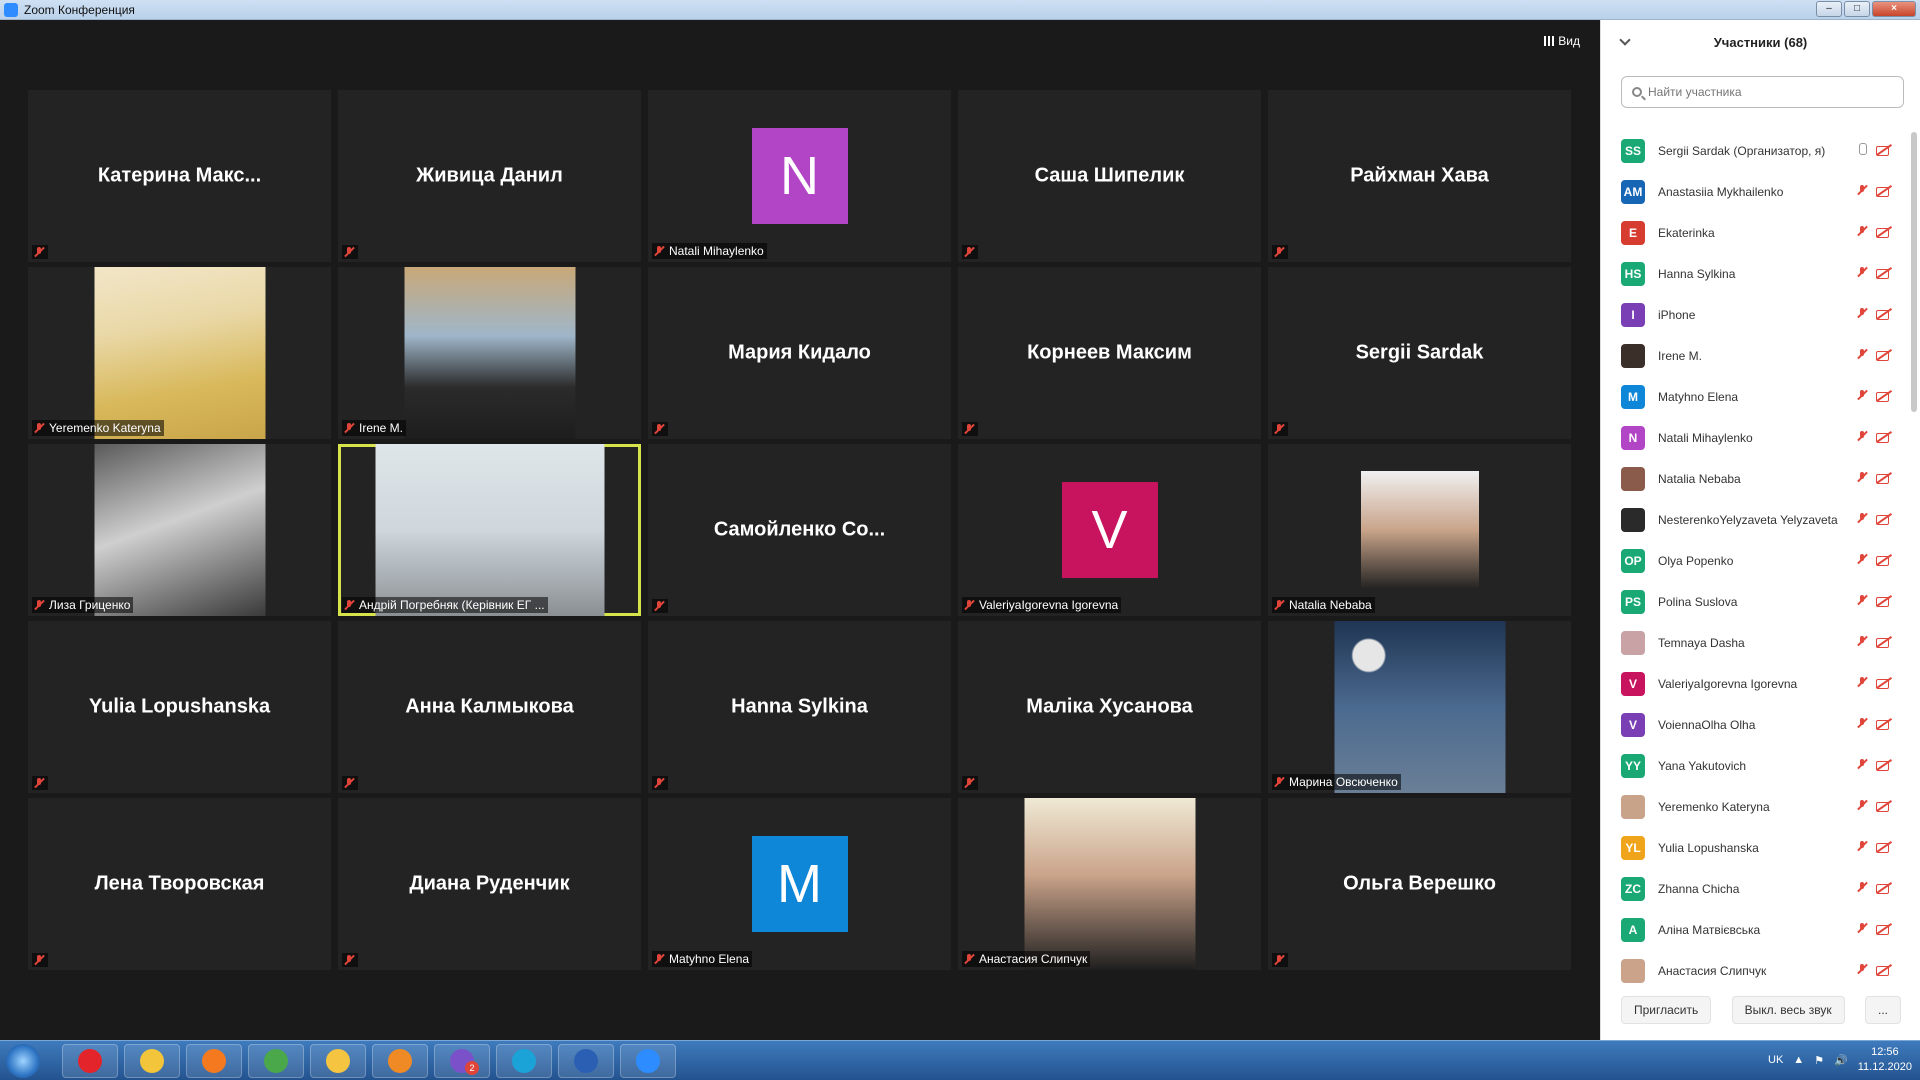 This screenshot has height=1080, width=1920. Describe the element at coordinates (1753, 724) in the screenshot. I see `participant-row: V VoiennaOlha Olha` at that location.